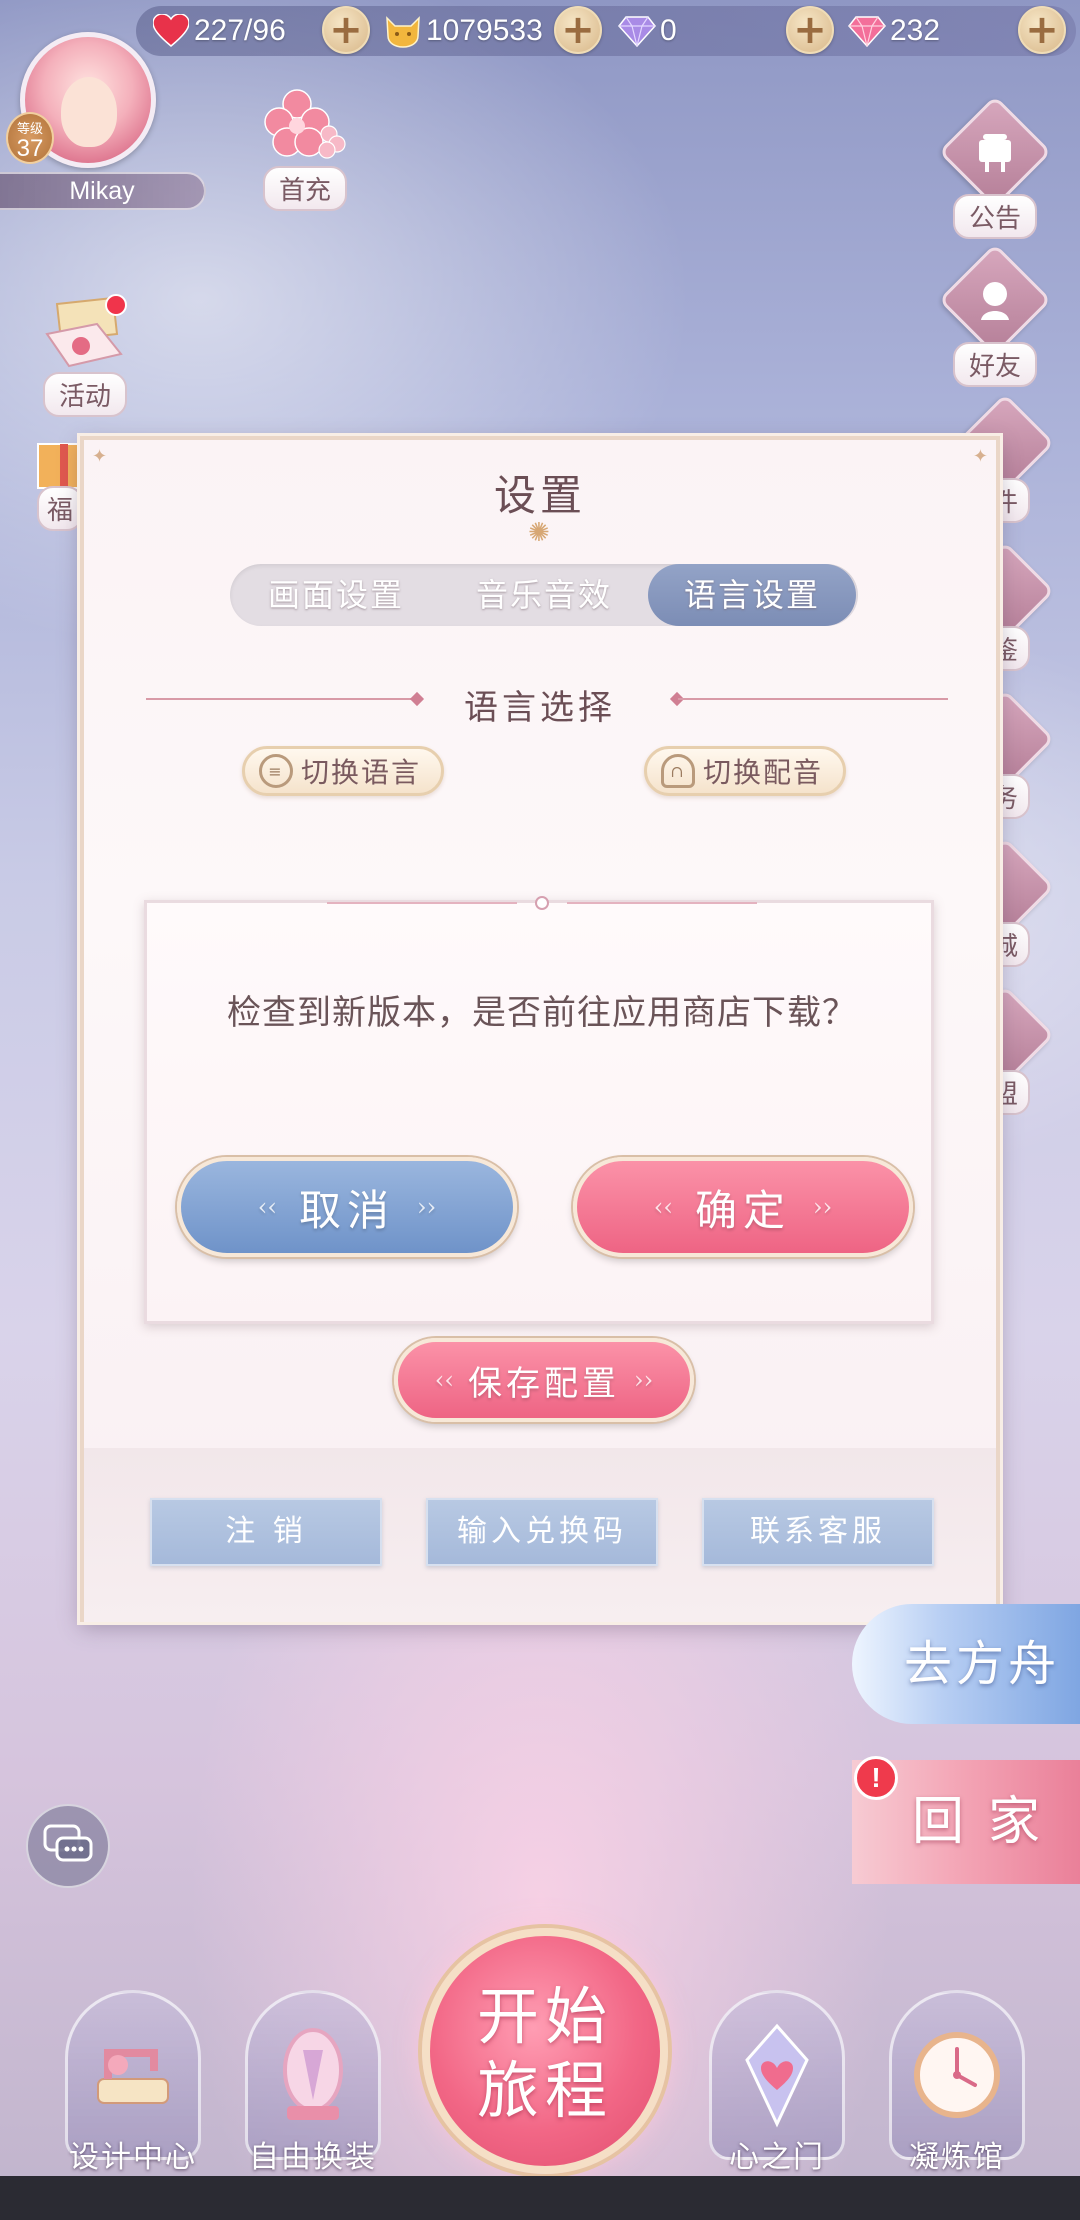 This screenshot has width=1080, height=2220. Describe the element at coordinates (133, 2083) in the screenshot. I see `design-center-button: 设计中心` at that location.